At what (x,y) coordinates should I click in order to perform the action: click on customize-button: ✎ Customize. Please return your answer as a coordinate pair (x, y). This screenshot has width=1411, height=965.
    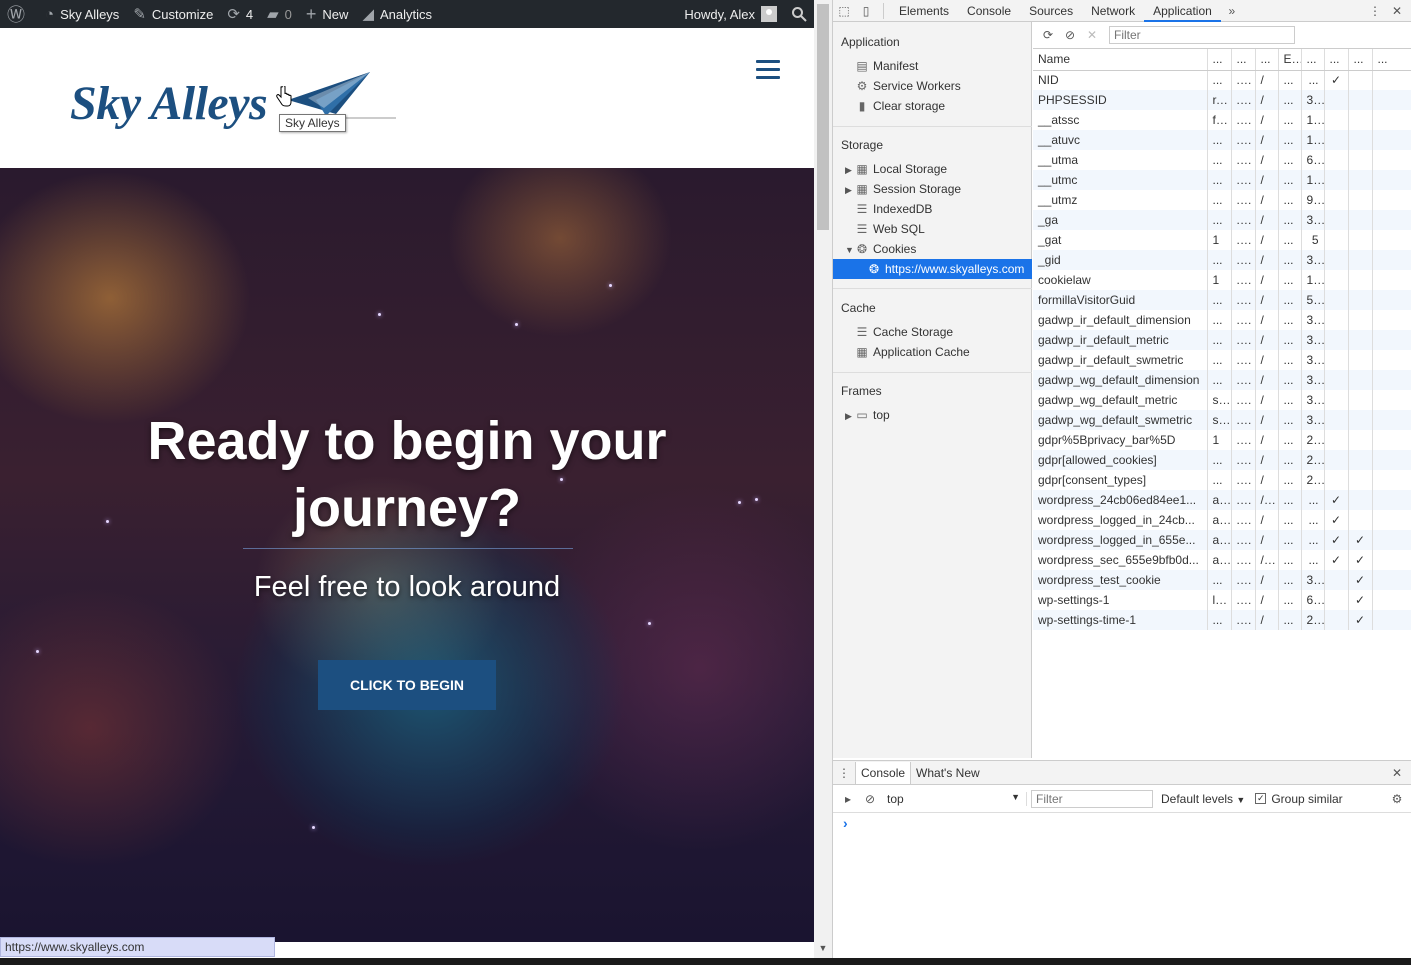
    Looking at the image, I should click on (173, 14).